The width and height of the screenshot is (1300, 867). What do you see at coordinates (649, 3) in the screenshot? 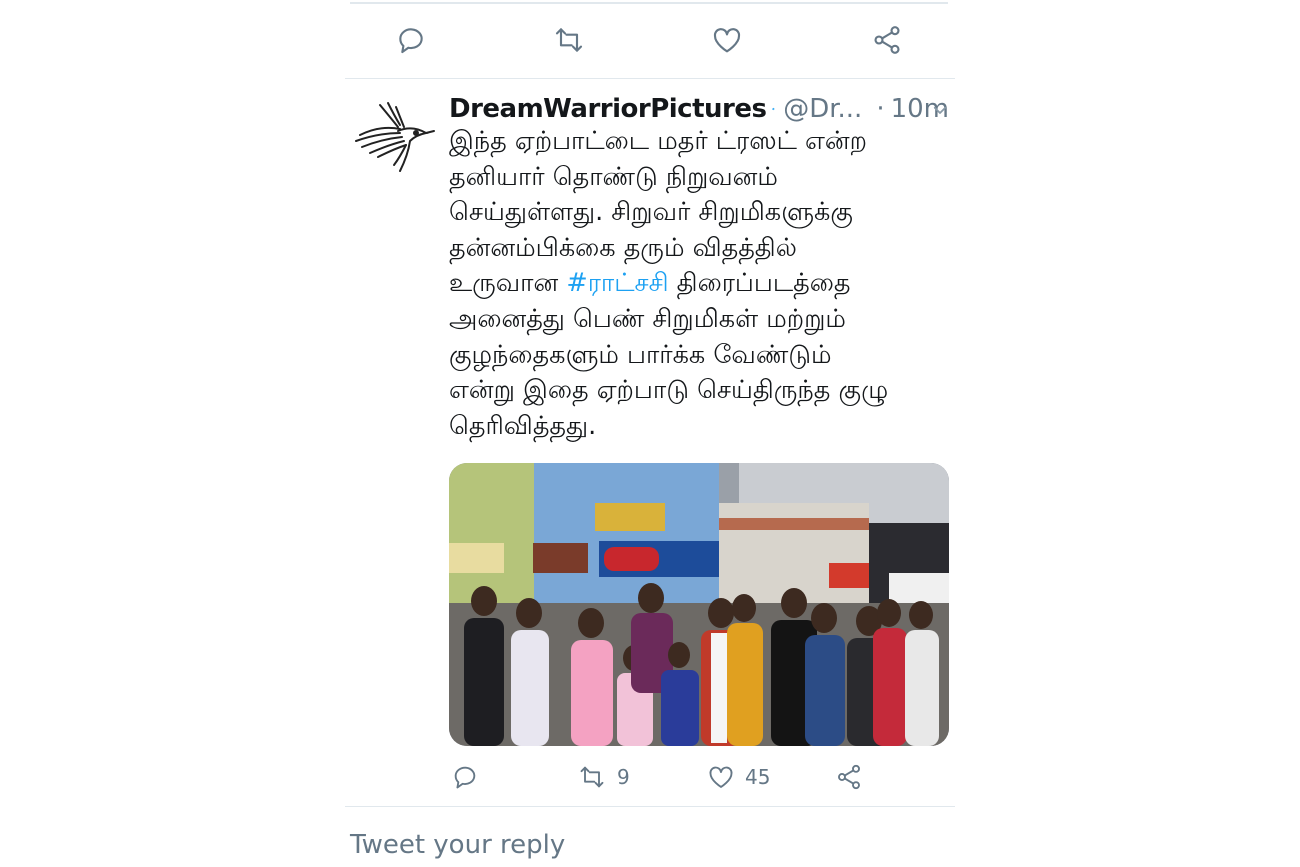
I see `top-divider` at bounding box center [649, 3].